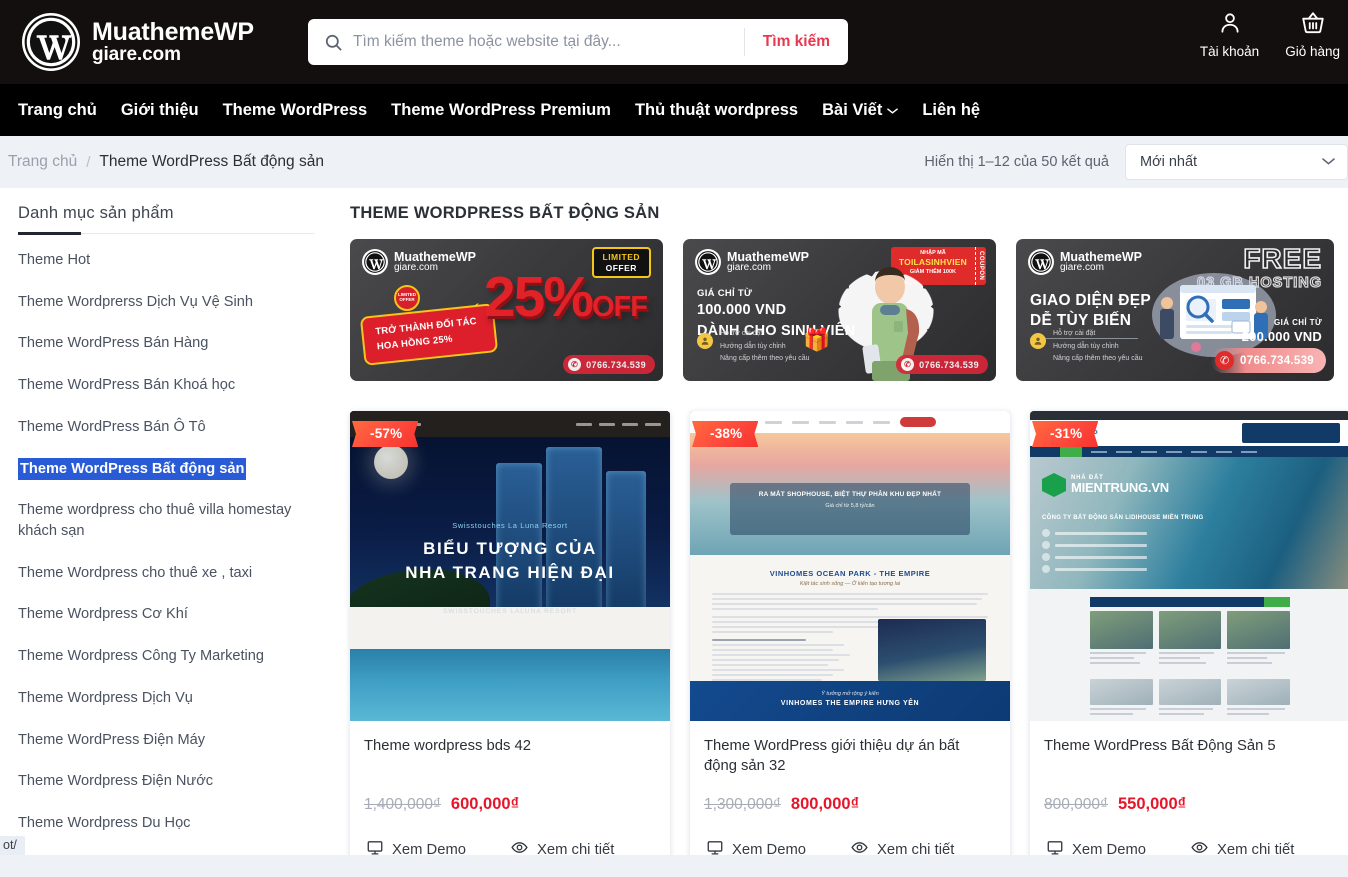 The width and height of the screenshot is (1348, 877). Describe the element at coordinates (166, 698) in the screenshot. I see `sidebar-item-dich-vu: Theme Wordpress Dịch Vụ` at that location.